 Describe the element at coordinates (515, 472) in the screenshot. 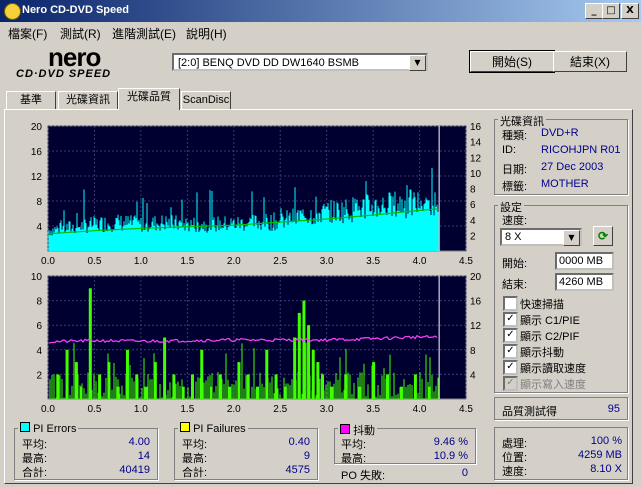

I see `speed-progress-label: 速度:` at that location.